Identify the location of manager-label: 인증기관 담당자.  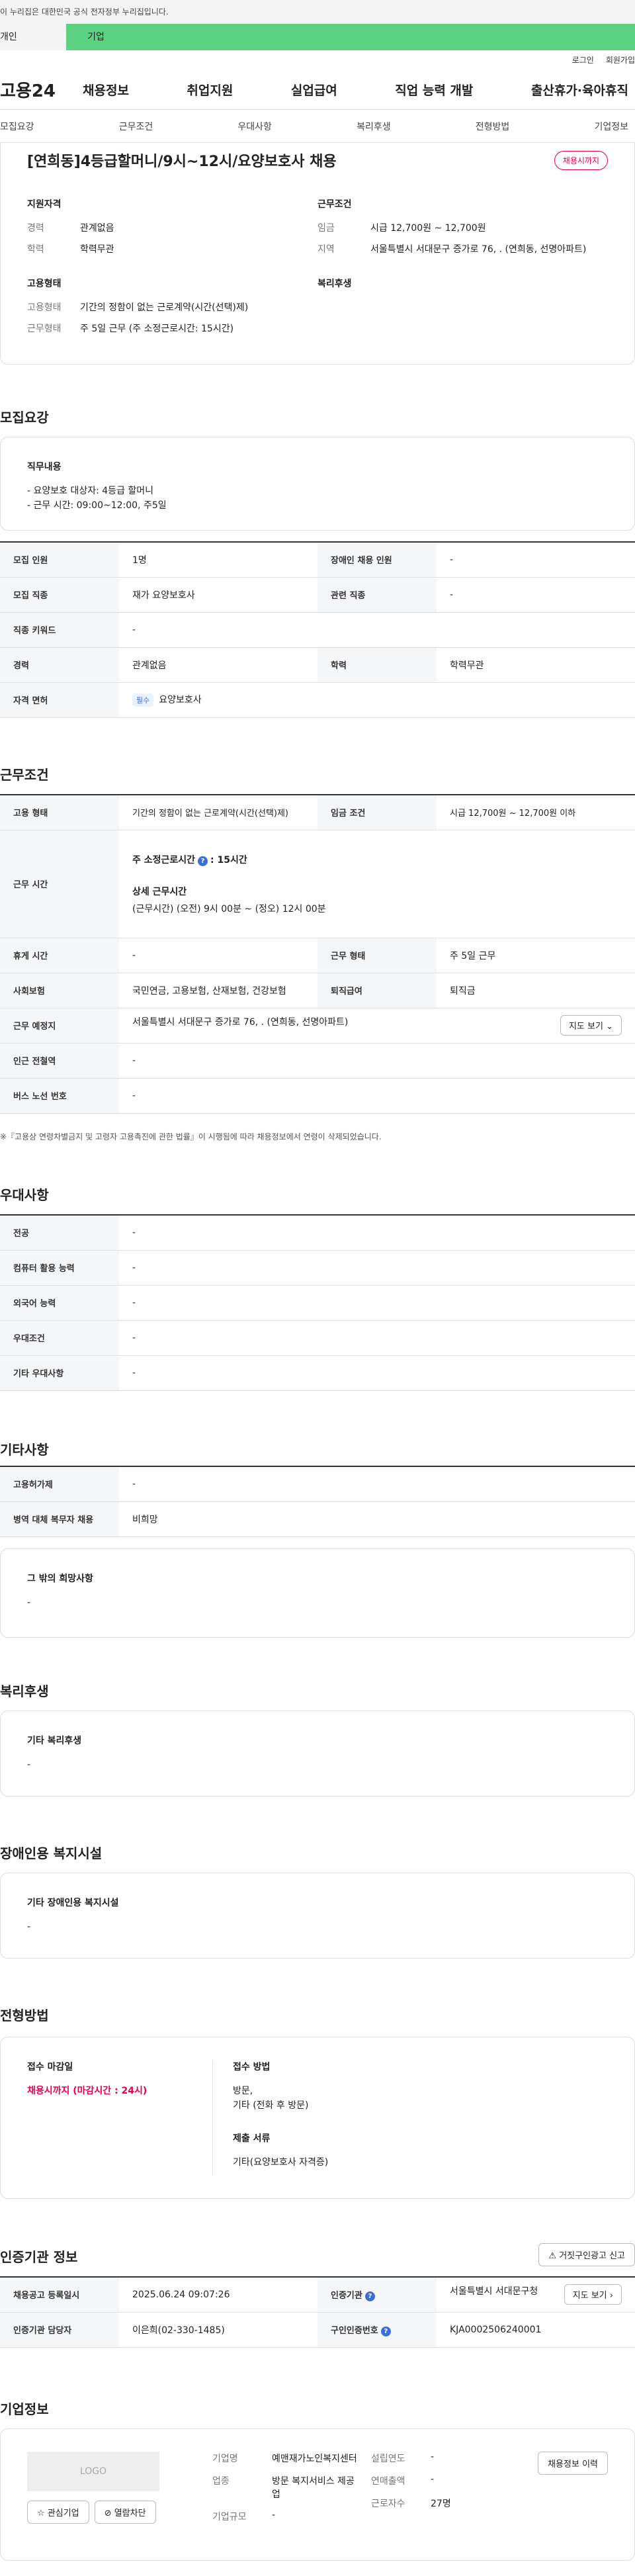
(59, 2330).